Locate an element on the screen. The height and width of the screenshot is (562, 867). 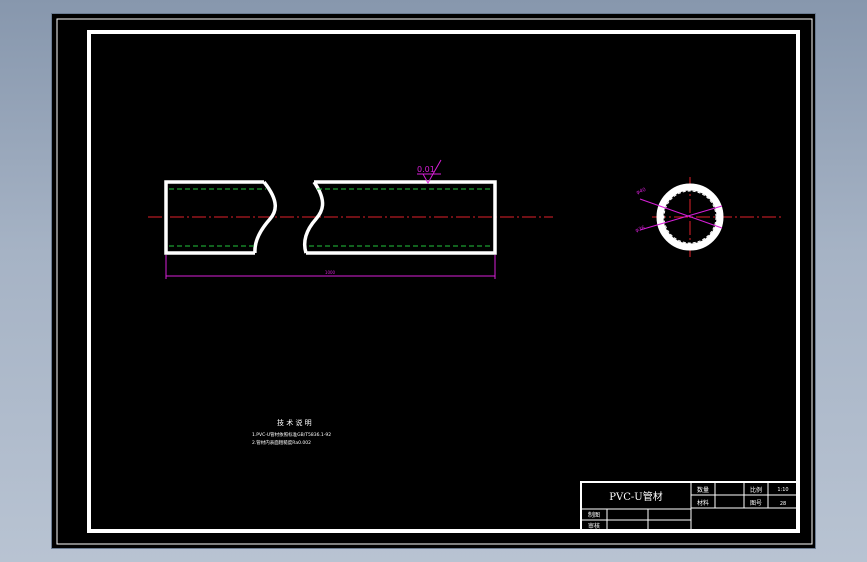
drawing-no-value: 28 is located at coordinates (783, 504).